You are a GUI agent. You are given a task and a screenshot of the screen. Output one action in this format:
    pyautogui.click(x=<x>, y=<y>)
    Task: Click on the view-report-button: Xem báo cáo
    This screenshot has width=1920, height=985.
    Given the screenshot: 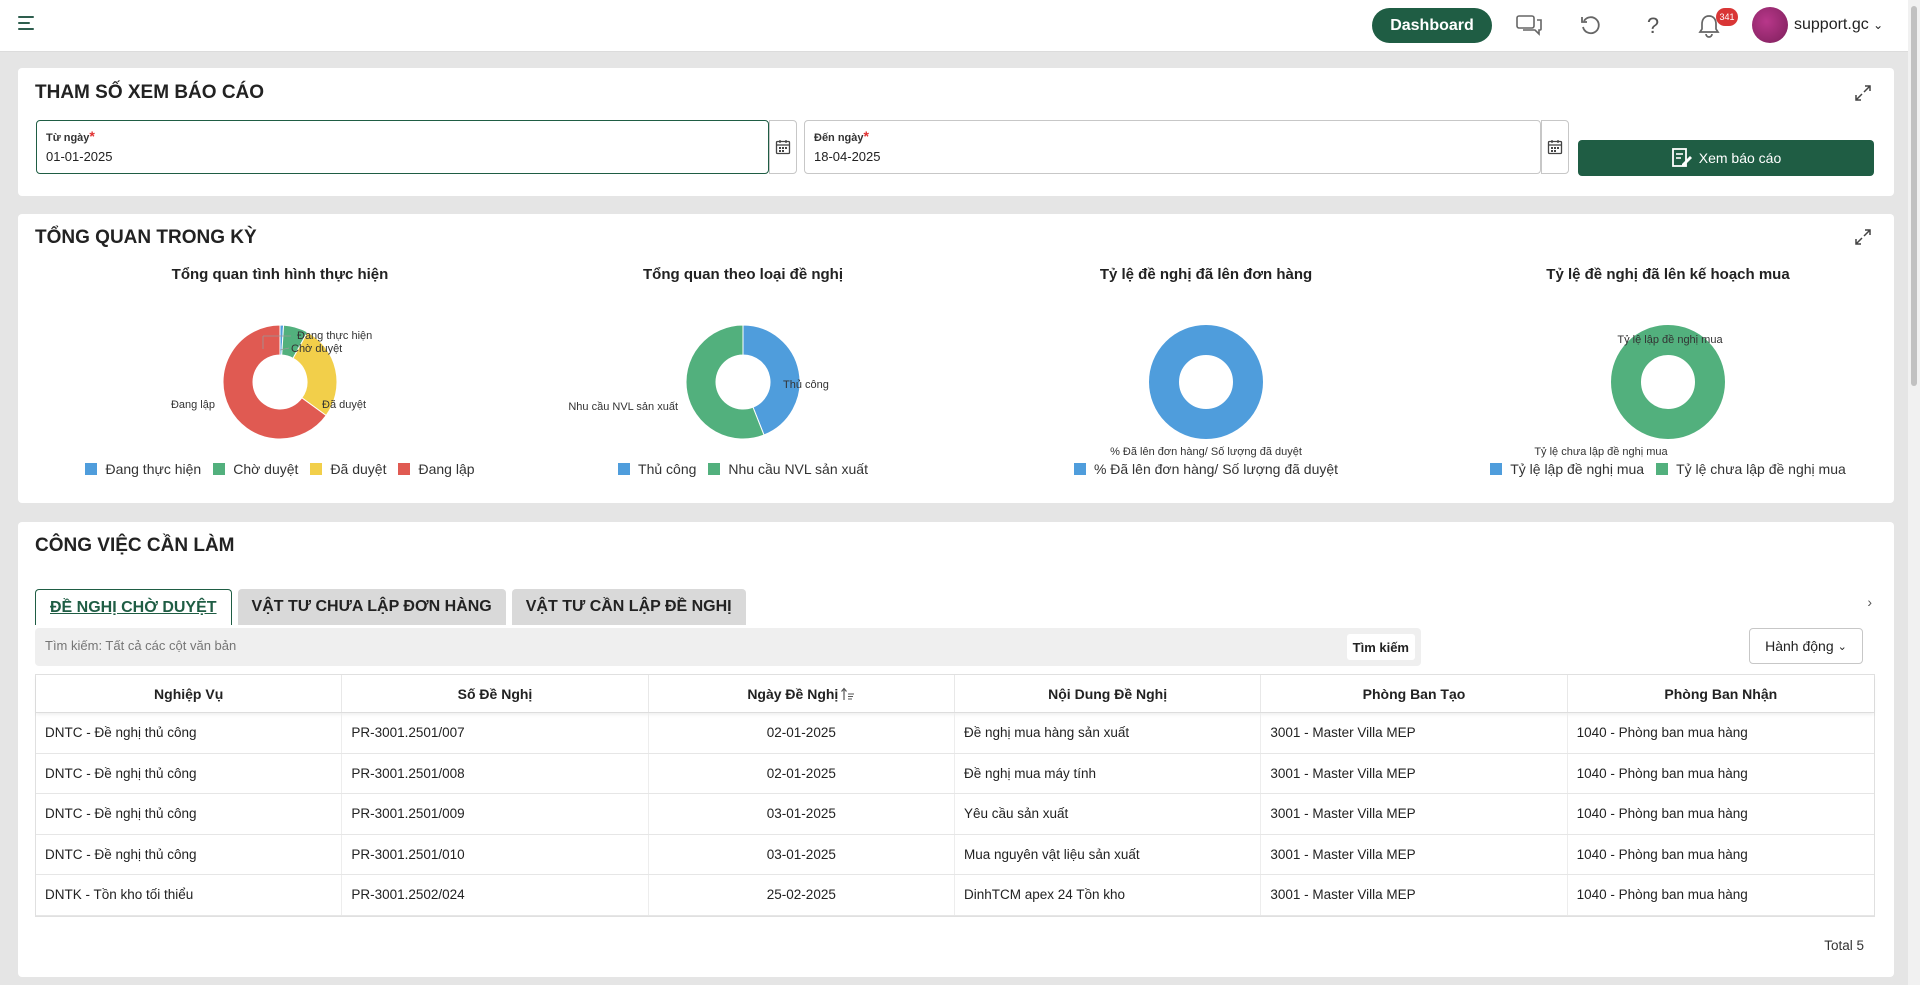 What is the action you would take?
    pyautogui.click(x=1726, y=158)
    